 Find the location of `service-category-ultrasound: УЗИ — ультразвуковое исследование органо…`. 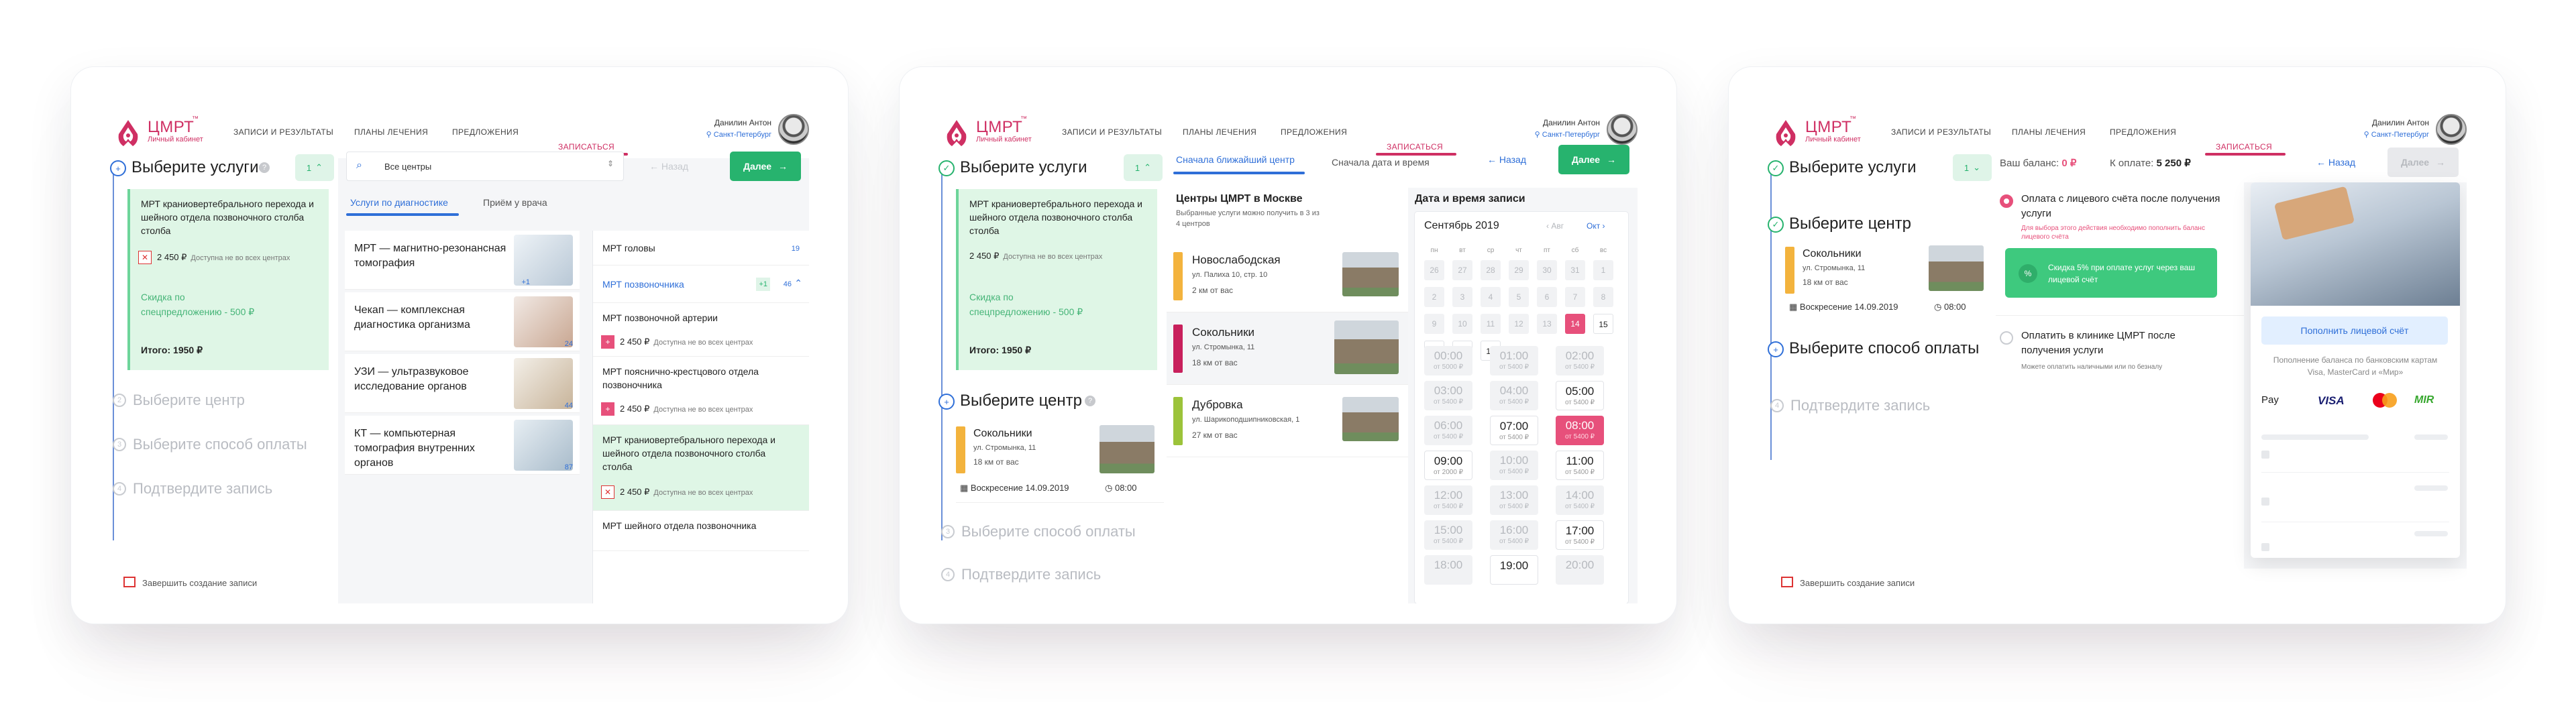

service-category-ultrasound: УЗИ — ультразвуковое исследование органо… is located at coordinates (462, 384).